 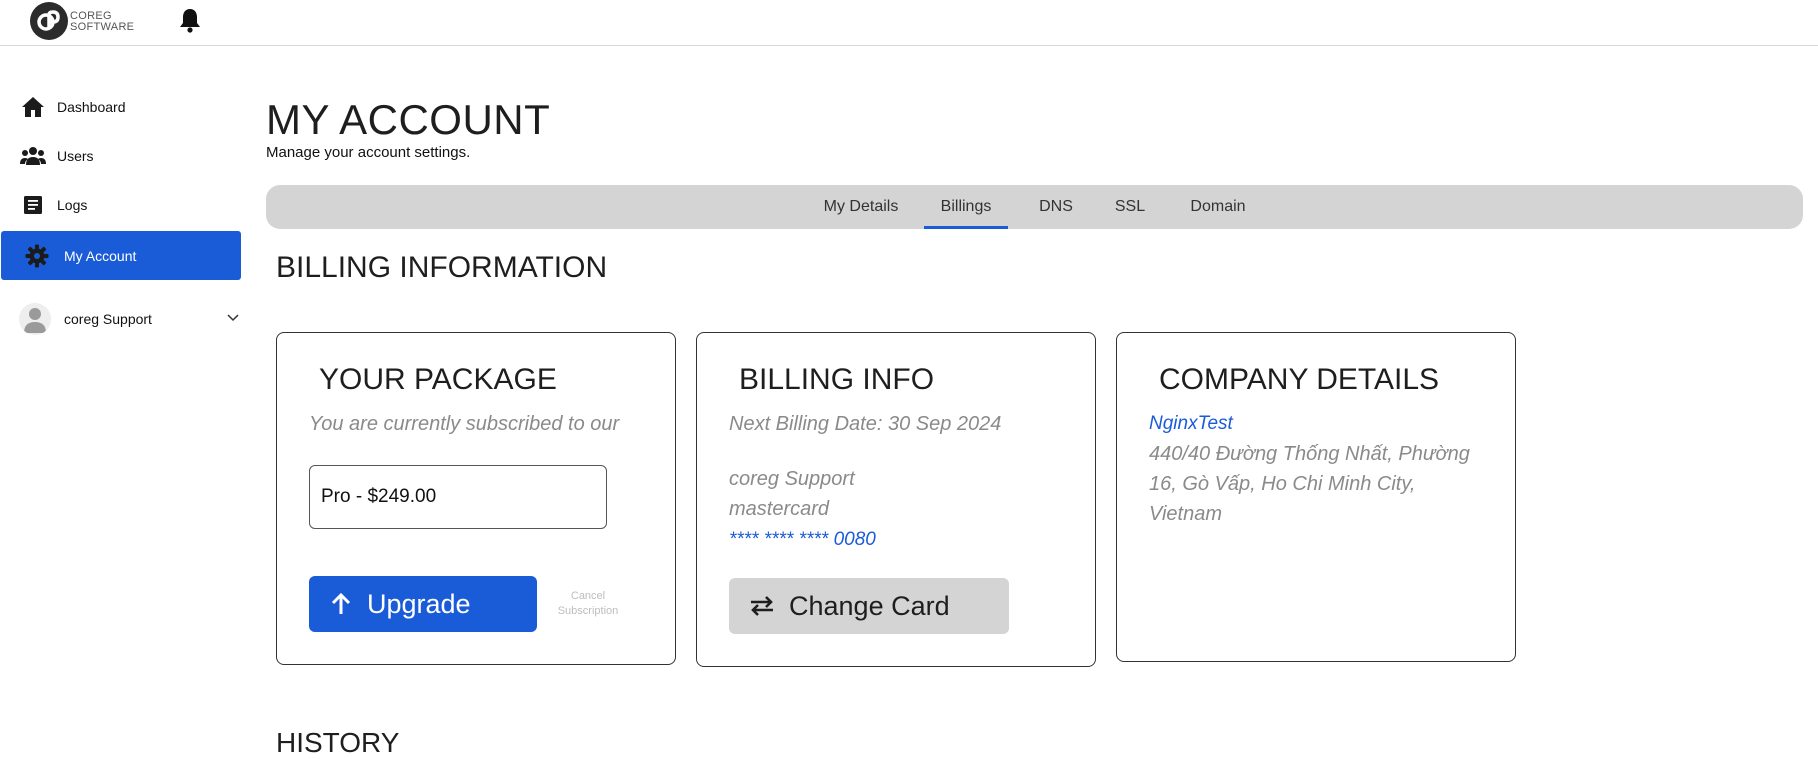 I want to click on card-holder: coreg Support, so click(x=792, y=479).